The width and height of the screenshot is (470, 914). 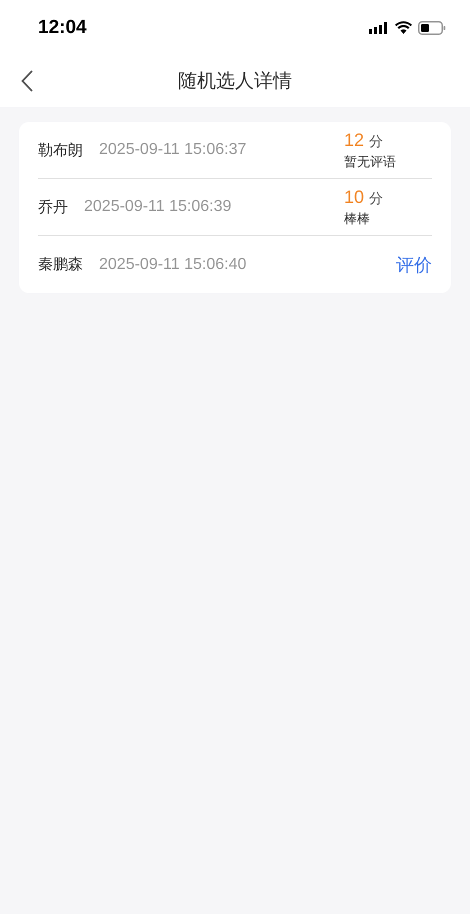 What do you see at coordinates (173, 150) in the screenshot?
I see `pick-time: 2025-09-11 15:06:37` at bounding box center [173, 150].